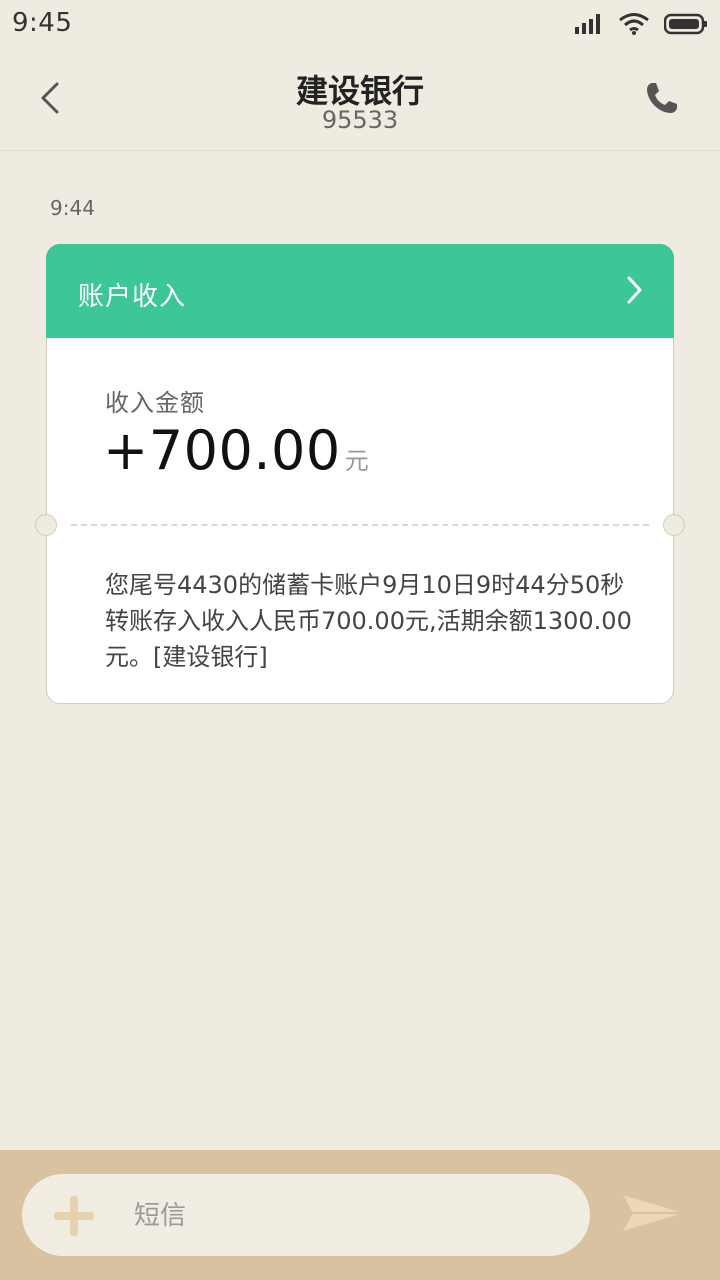  What do you see at coordinates (634, 290) in the screenshot?
I see `chevron-right-icon` at bounding box center [634, 290].